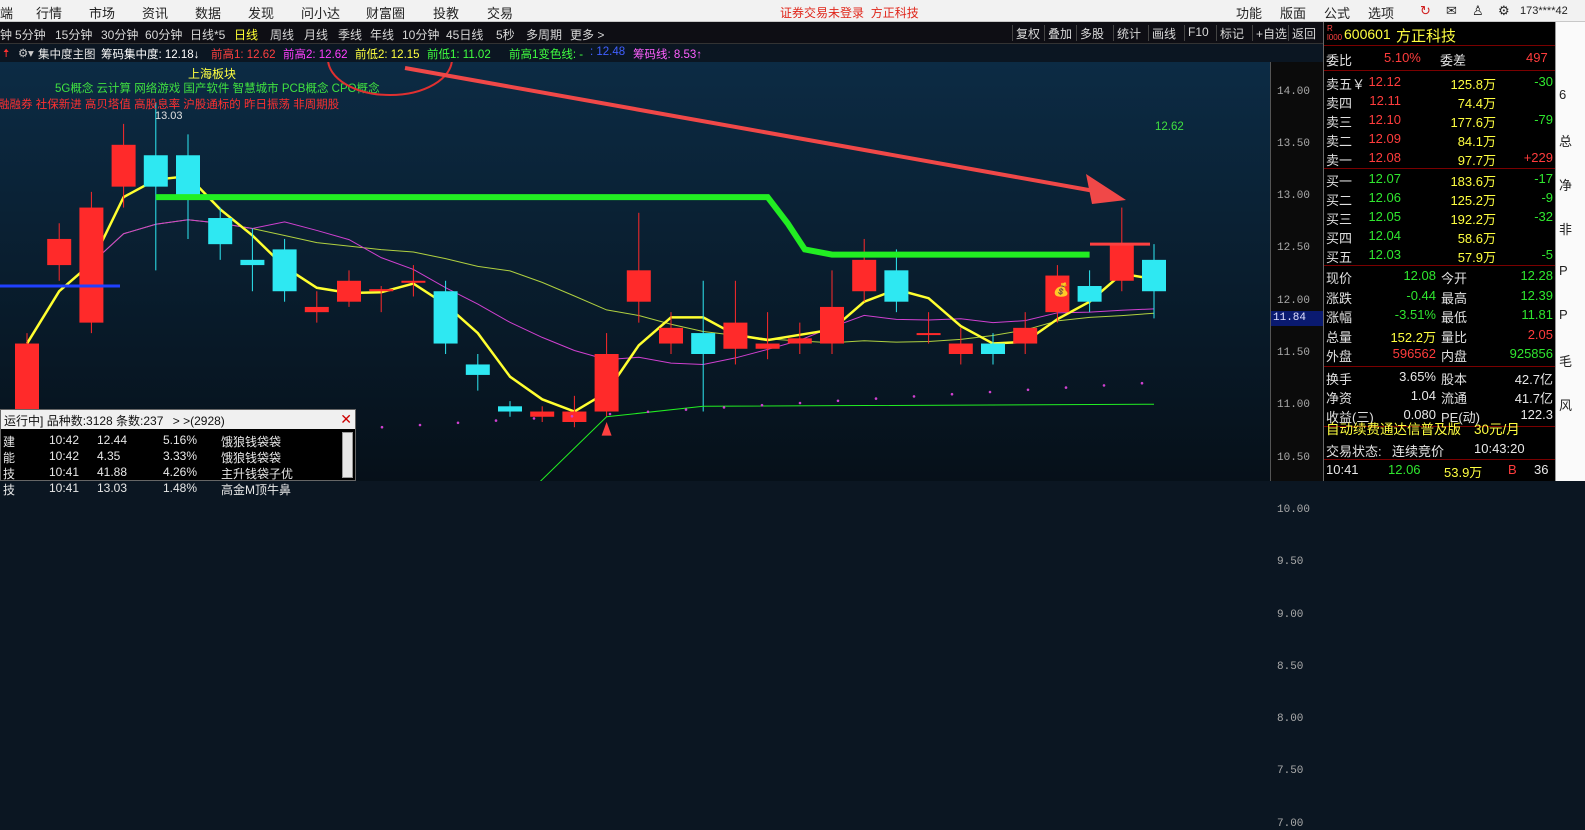  Describe the element at coordinates (171, 456) in the screenshot. I see `signal-row: 能 10:42 4.35 3.33% 饿狼钱袋袋` at that location.